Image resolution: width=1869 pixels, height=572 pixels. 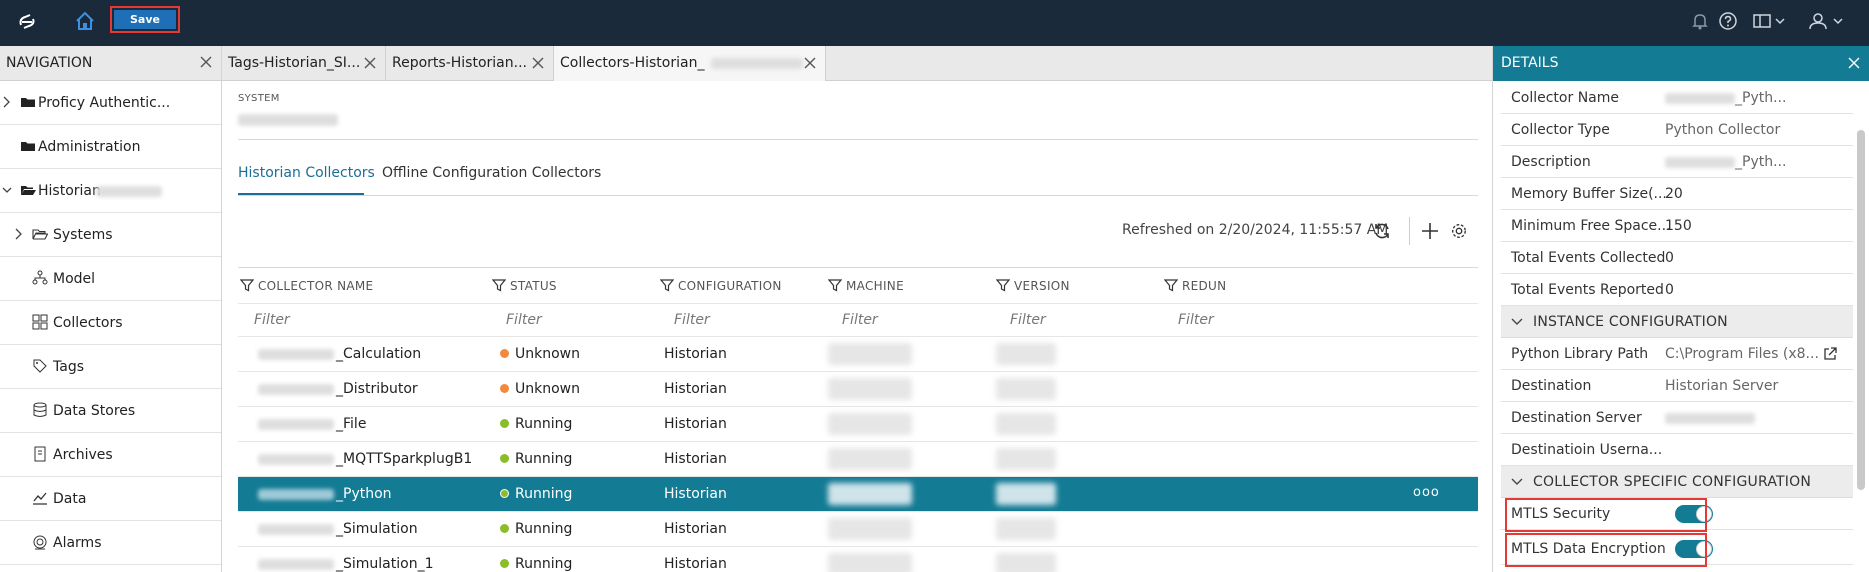 I want to click on filter-machine: Filter, so click(x=860, y=320).